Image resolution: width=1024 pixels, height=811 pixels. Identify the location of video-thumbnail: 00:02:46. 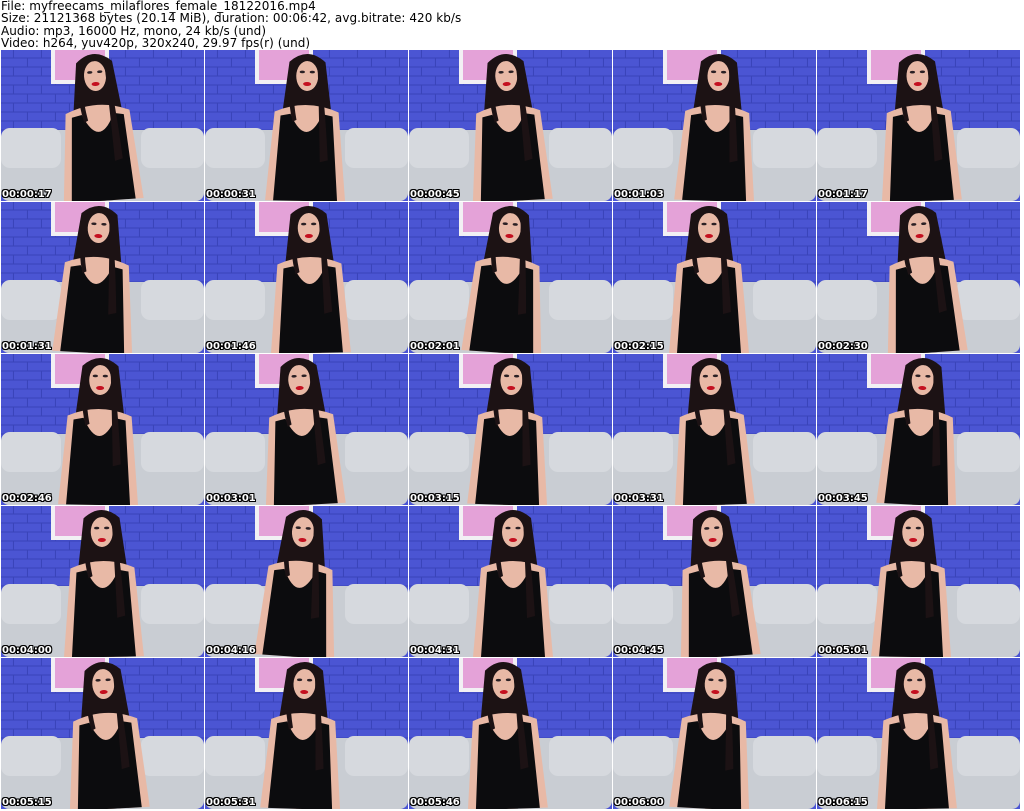
(102, 429).